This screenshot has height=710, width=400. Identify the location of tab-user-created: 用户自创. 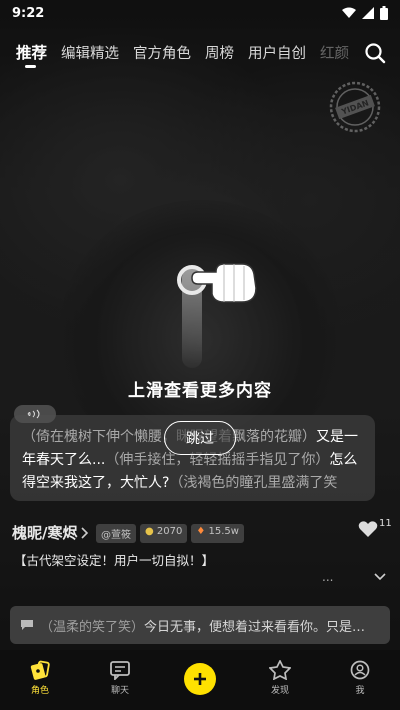
(277, 52).